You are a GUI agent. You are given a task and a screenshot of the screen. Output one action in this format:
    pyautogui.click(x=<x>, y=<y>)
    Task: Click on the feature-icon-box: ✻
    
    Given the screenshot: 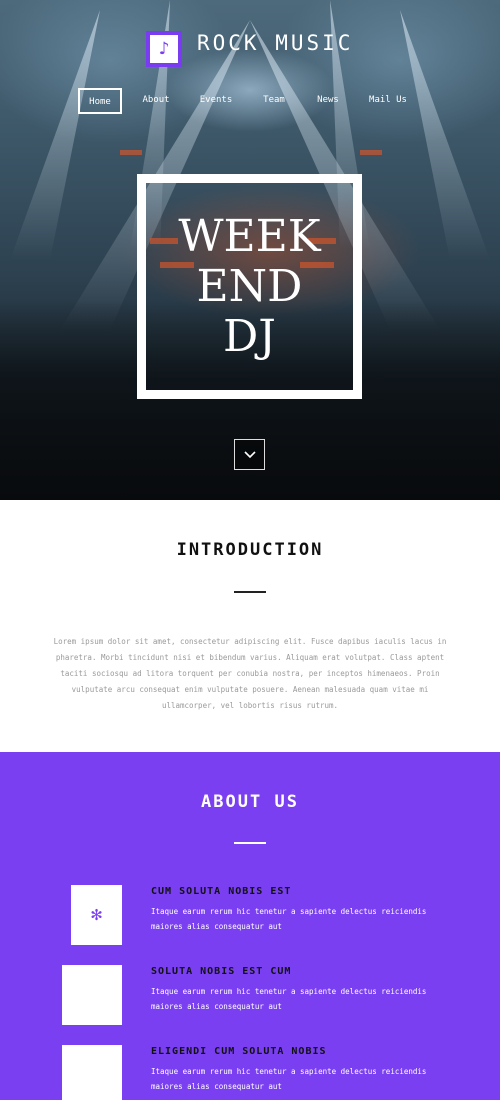 What is the action you would take?
    pyautogui.click(x=96, y=915)
    